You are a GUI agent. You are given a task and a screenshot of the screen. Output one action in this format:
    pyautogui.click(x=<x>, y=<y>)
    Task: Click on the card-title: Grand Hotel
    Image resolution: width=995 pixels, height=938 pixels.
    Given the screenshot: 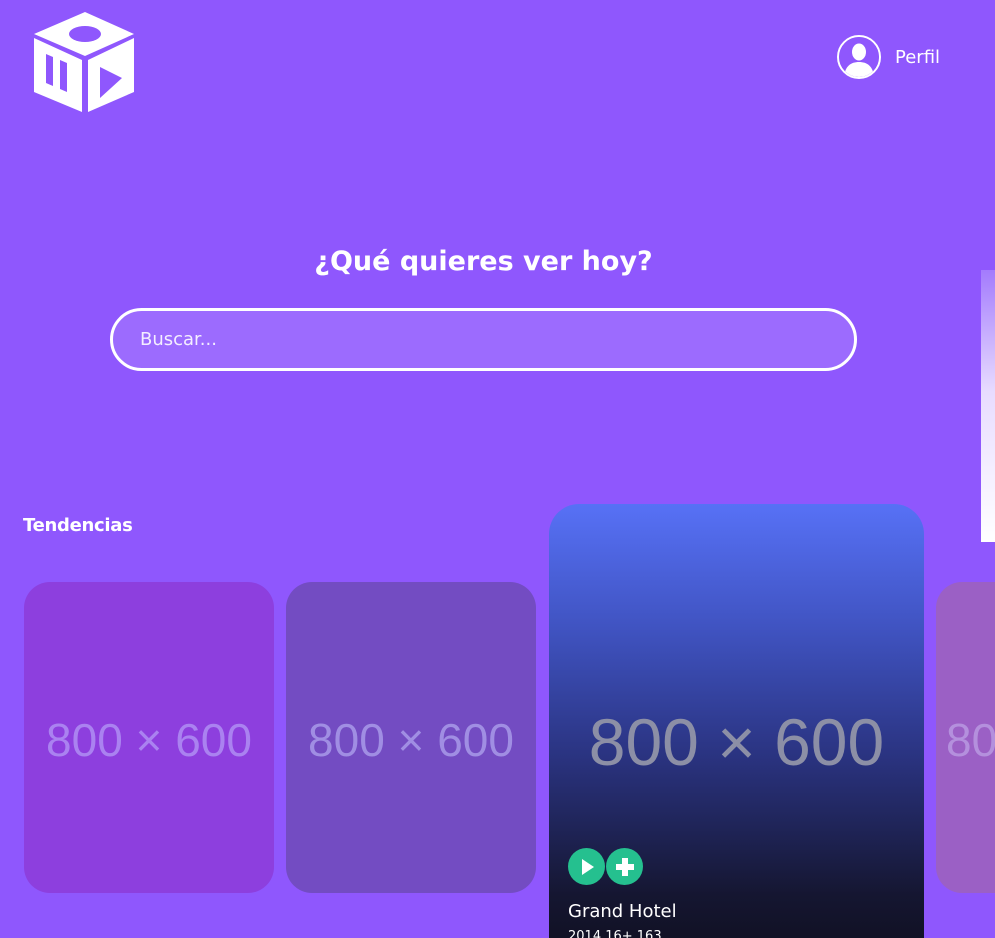 What is the action you would take?
    pyautogui.click(x=622, y=911)
    